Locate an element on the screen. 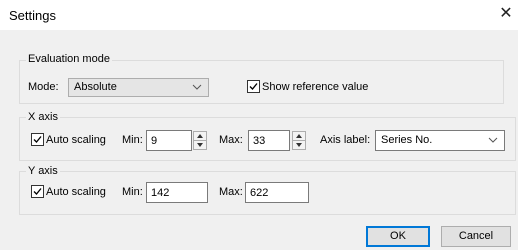  show-reference-label: Show reference value is located at coordinates (315, 87).